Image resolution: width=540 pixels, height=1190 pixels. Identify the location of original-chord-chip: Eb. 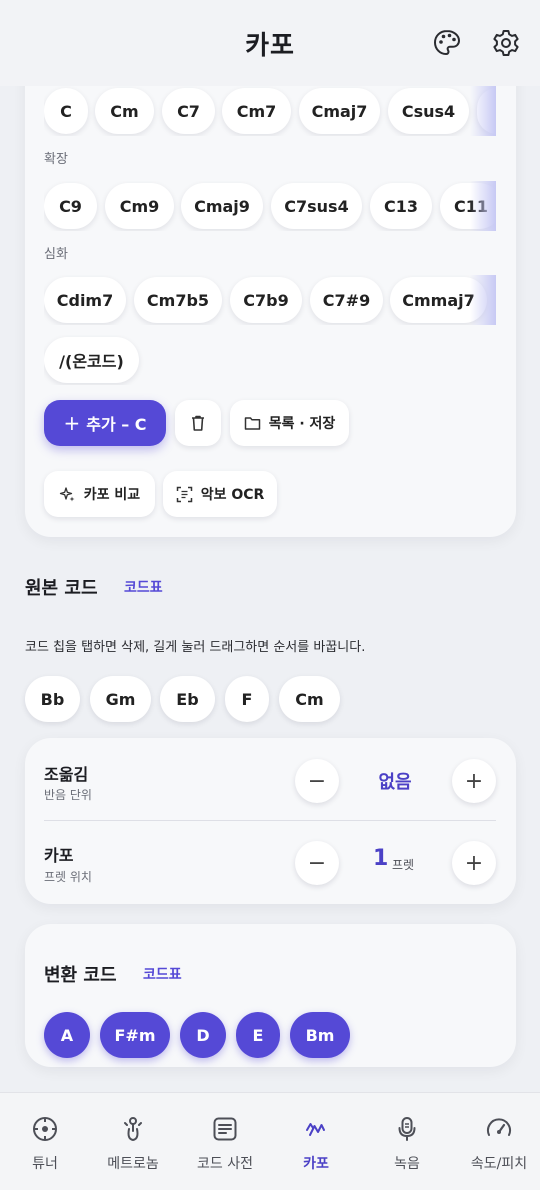
(187, 699).